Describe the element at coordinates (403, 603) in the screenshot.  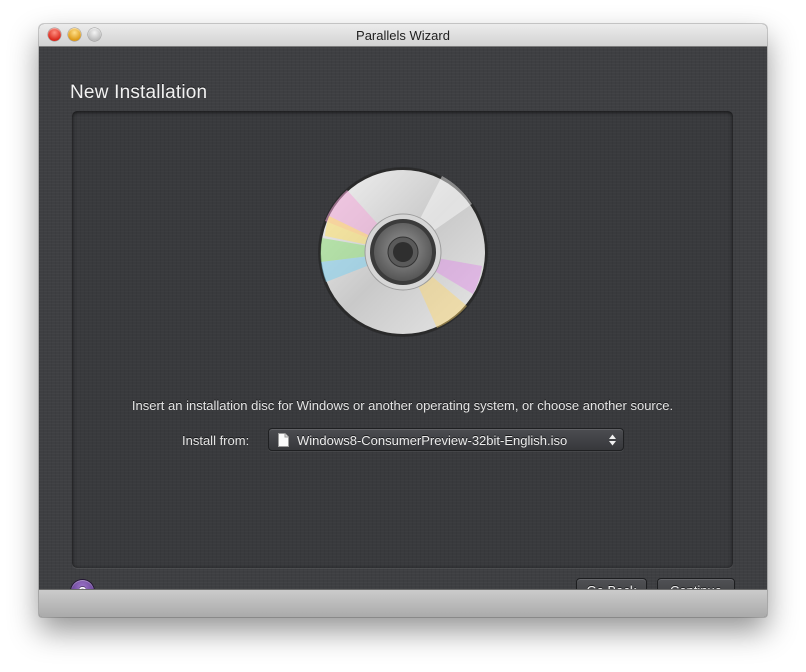
I see `window-bottom-bar` at that location.